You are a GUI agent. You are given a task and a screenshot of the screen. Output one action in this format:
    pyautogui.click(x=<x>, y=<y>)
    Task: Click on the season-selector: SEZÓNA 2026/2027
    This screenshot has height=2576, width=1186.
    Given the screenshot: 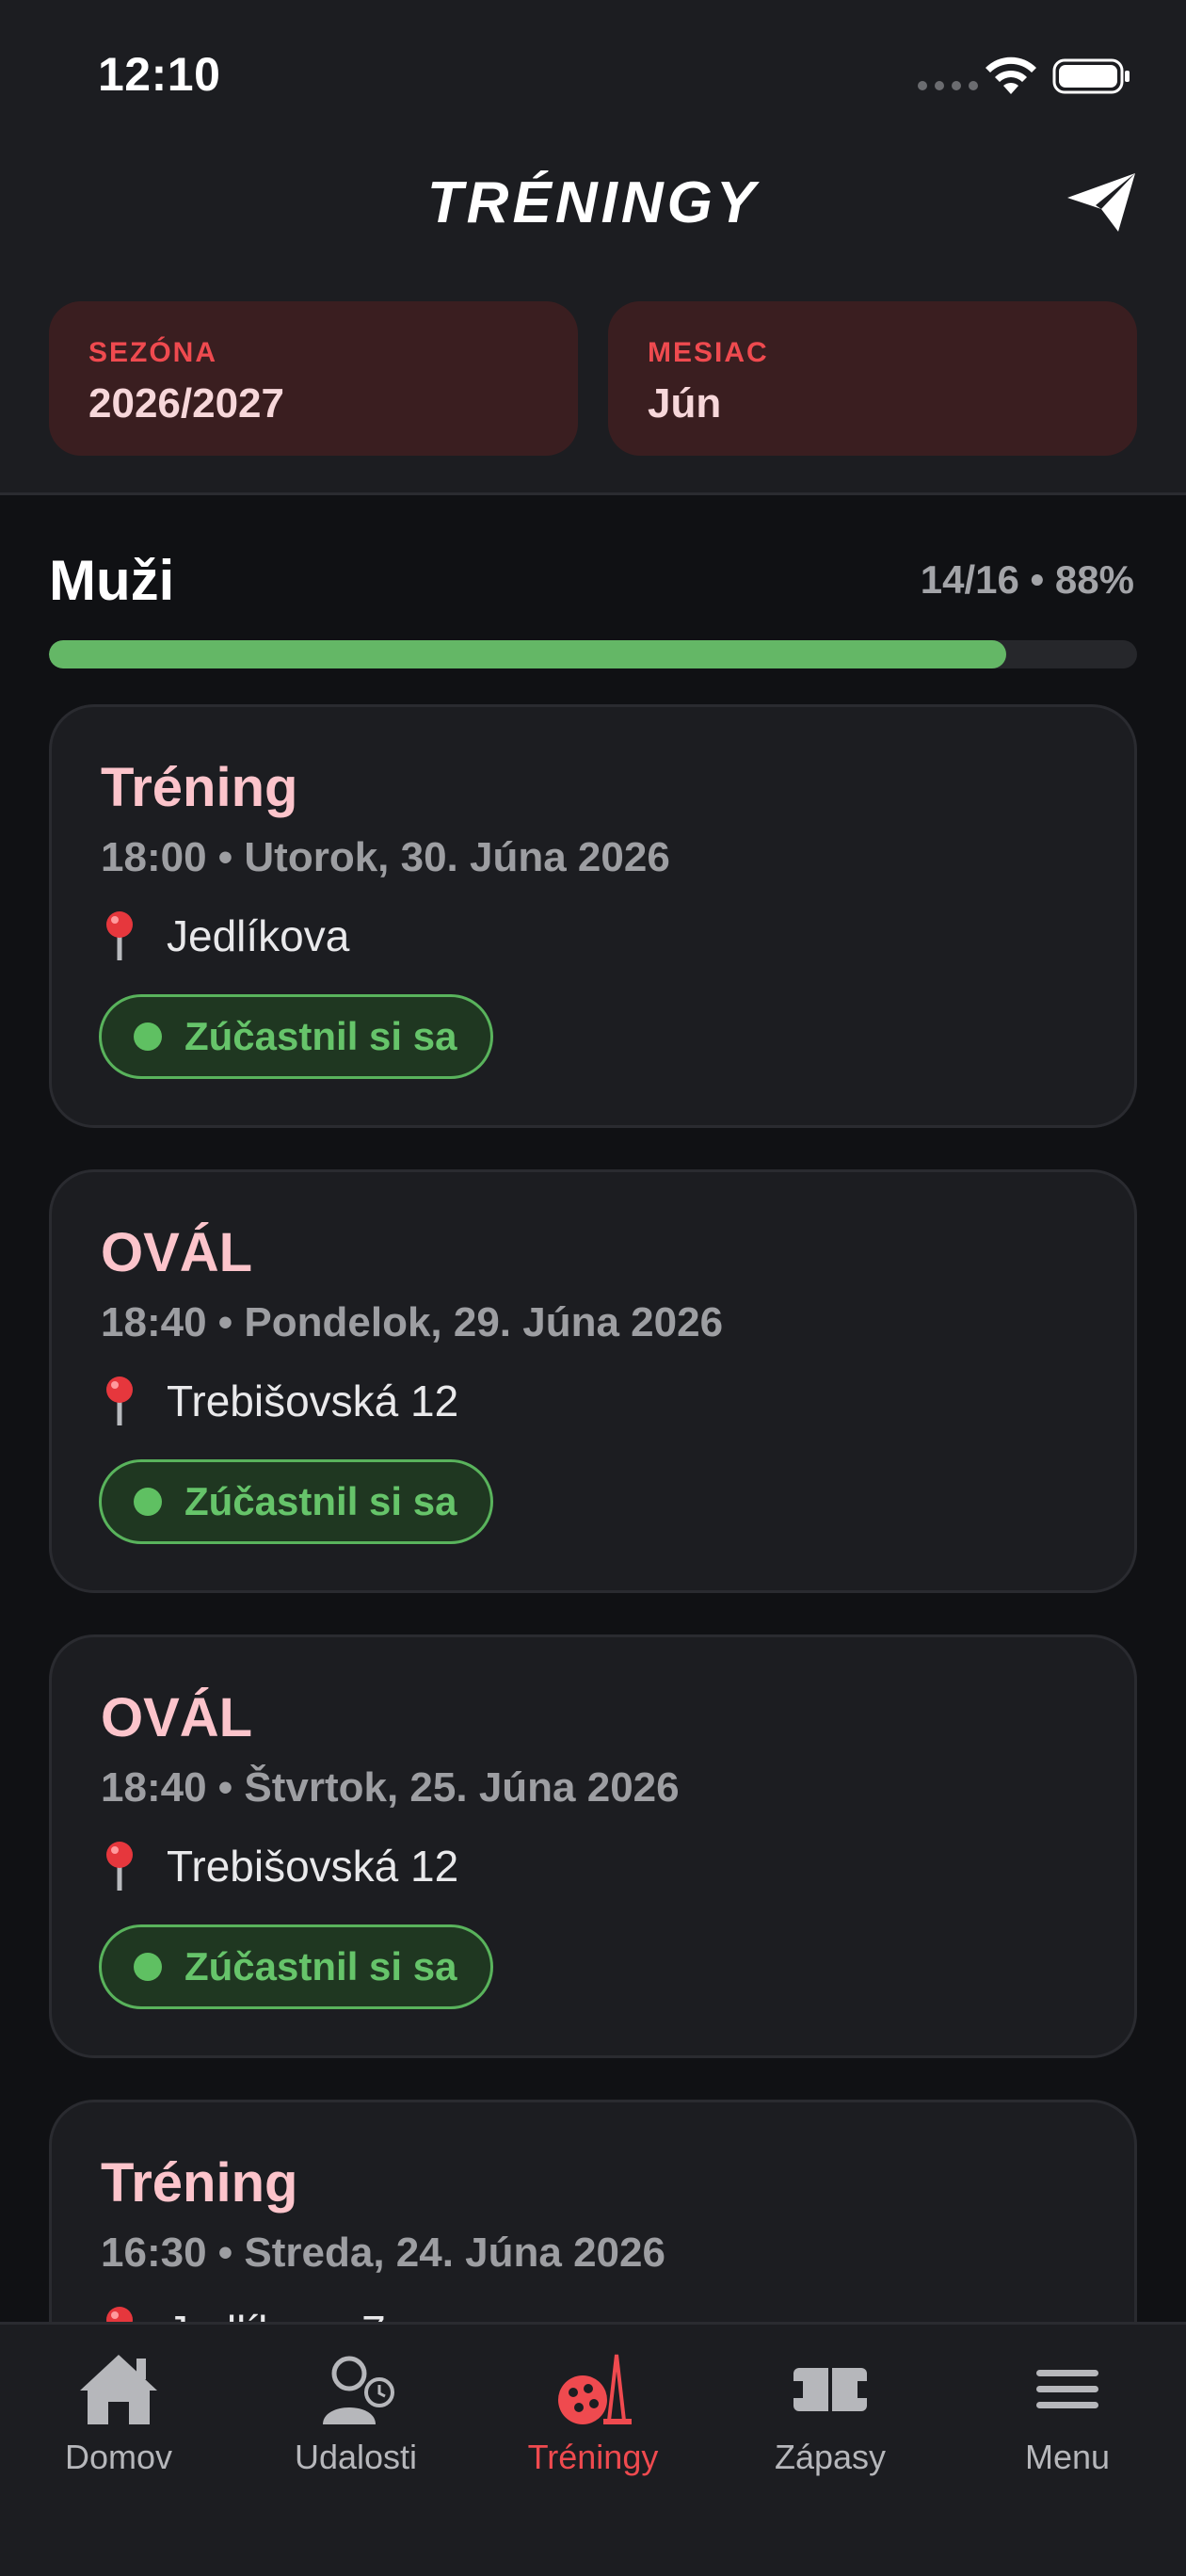 What is the action you would take?
    pyautogui.click(x=313, y=378)
    